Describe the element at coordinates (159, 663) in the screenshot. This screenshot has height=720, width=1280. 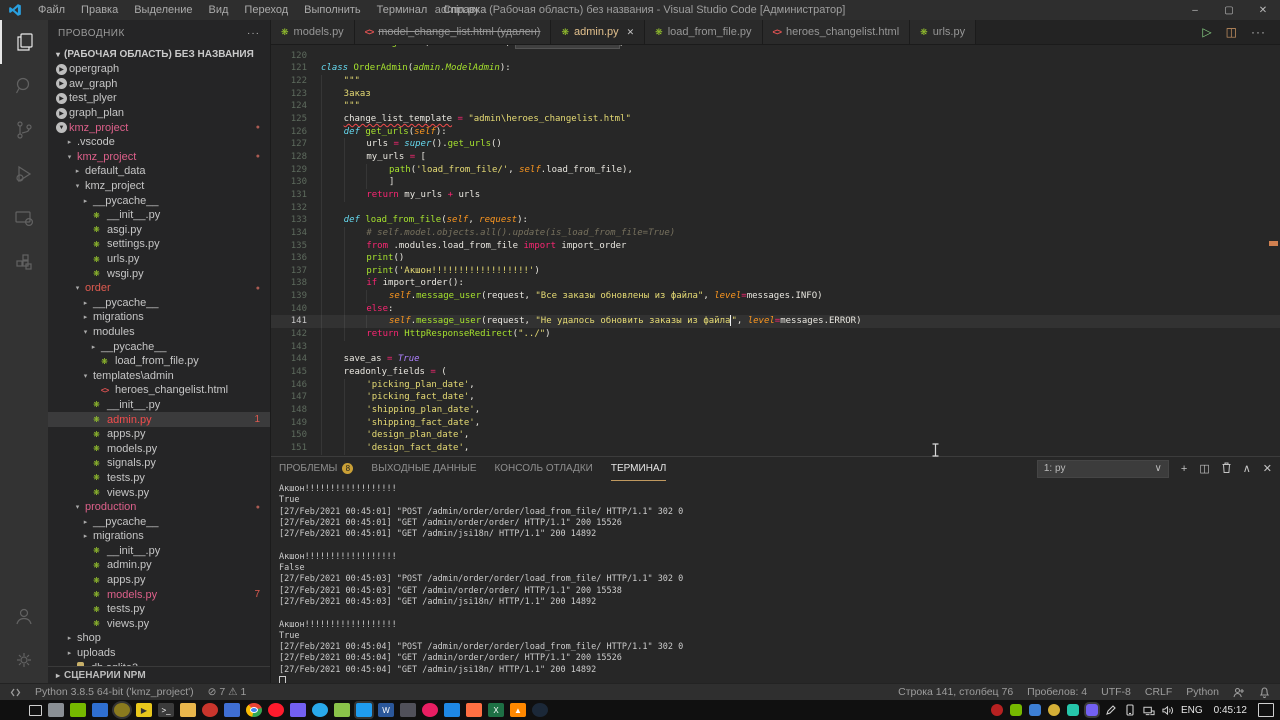
I see `tree-item-db.sqlite3: db.sqlite3` at that location.